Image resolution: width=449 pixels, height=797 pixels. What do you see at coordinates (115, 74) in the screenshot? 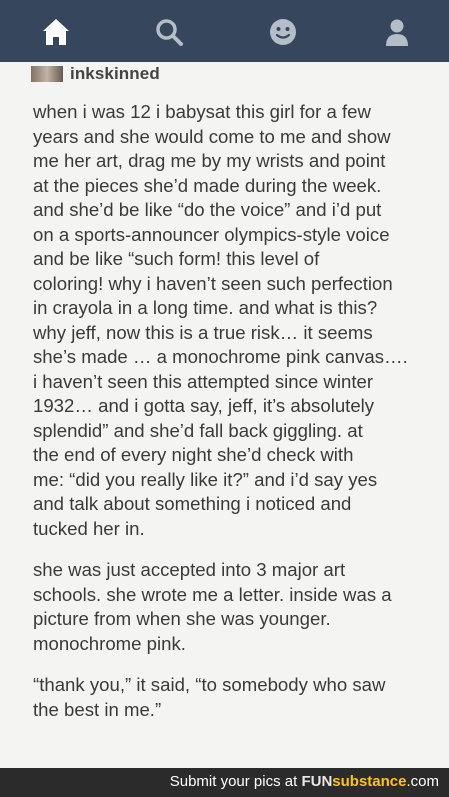
I see `username: inkskinned` at bounding box center [115, 74].